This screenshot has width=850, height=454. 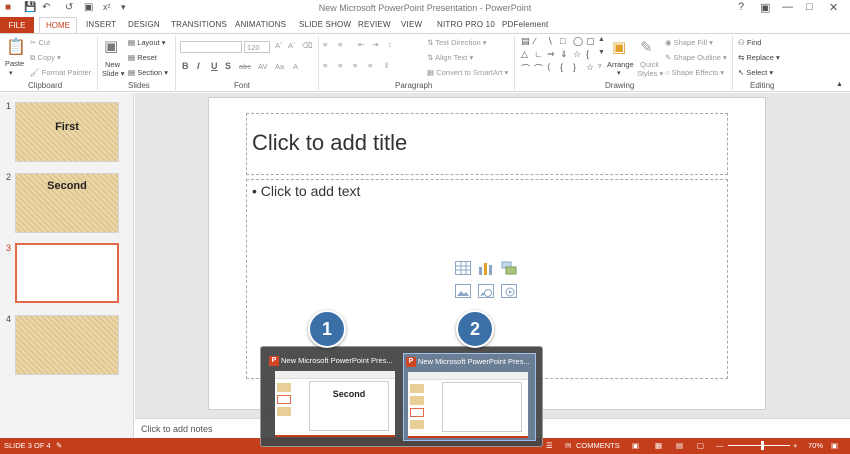 What do you see at coordinates (749, 42) in the screenshot?
I see `find-button: ⚇ Find` at bounding box center [749, 42].